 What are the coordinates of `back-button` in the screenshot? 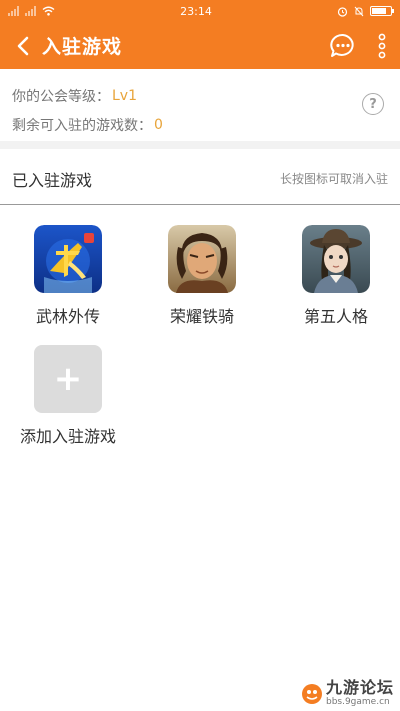 It's located at (23, 46).